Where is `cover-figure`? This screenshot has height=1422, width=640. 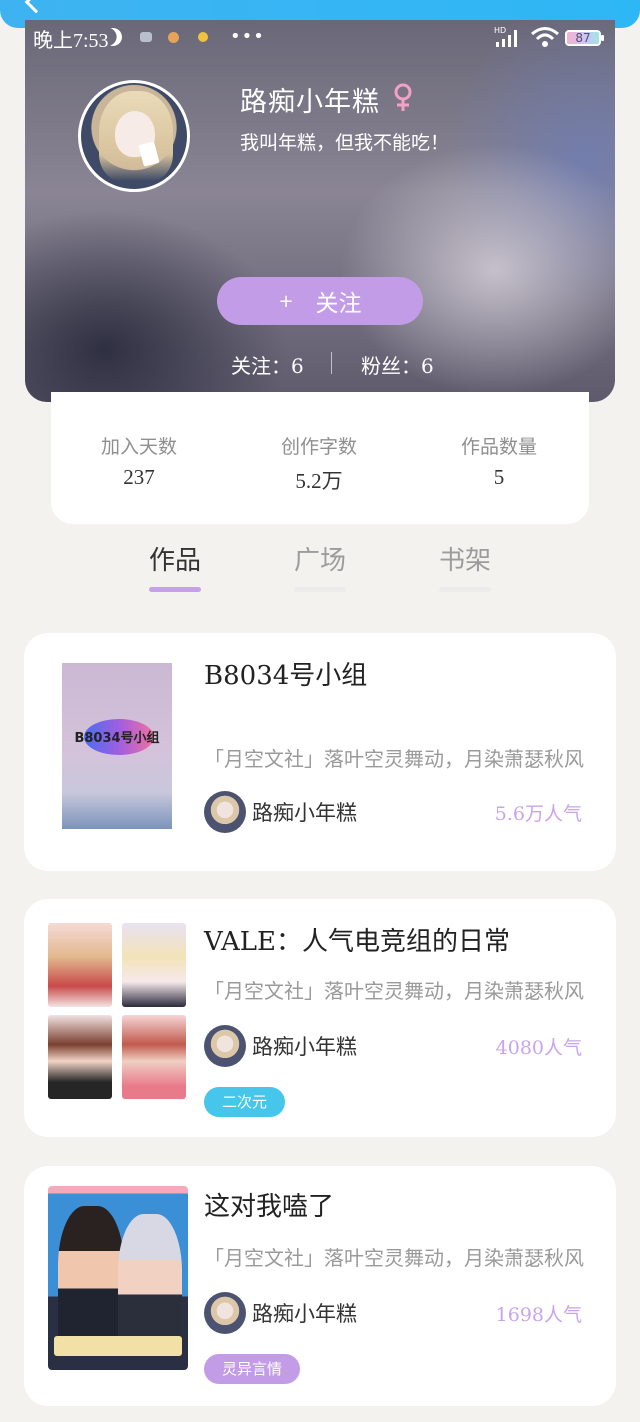 cover-figure is located at coordinates (91, 1281).